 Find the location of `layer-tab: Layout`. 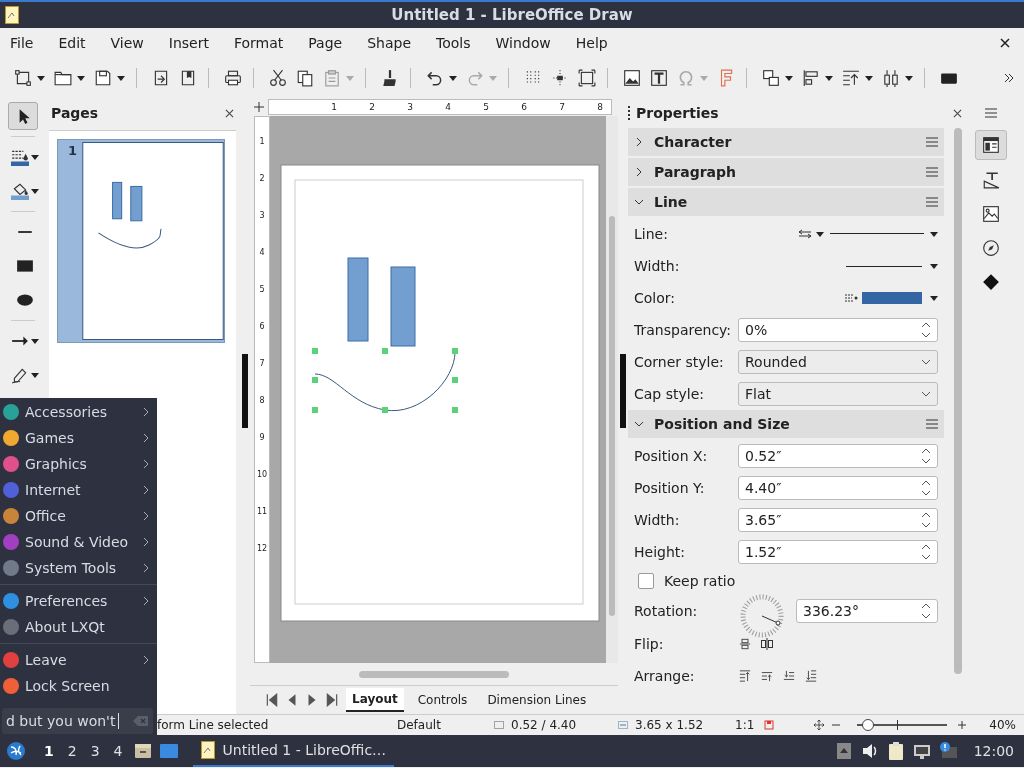

layer-tab: Layout is located at coordinates (375, 700).